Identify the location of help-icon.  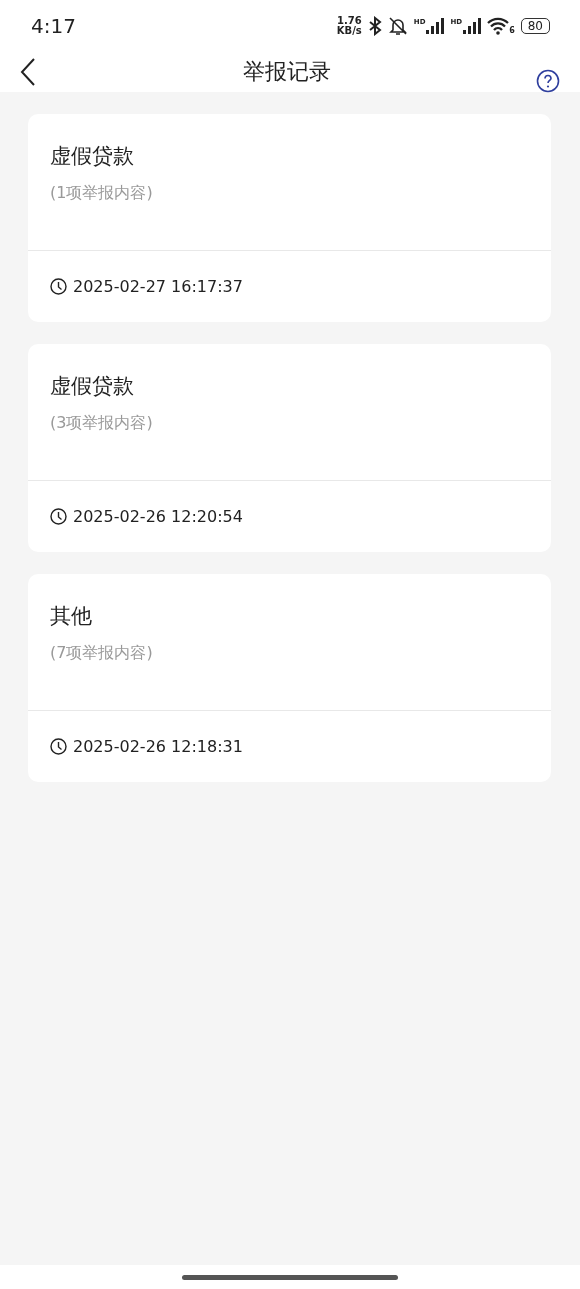
(548, 81).